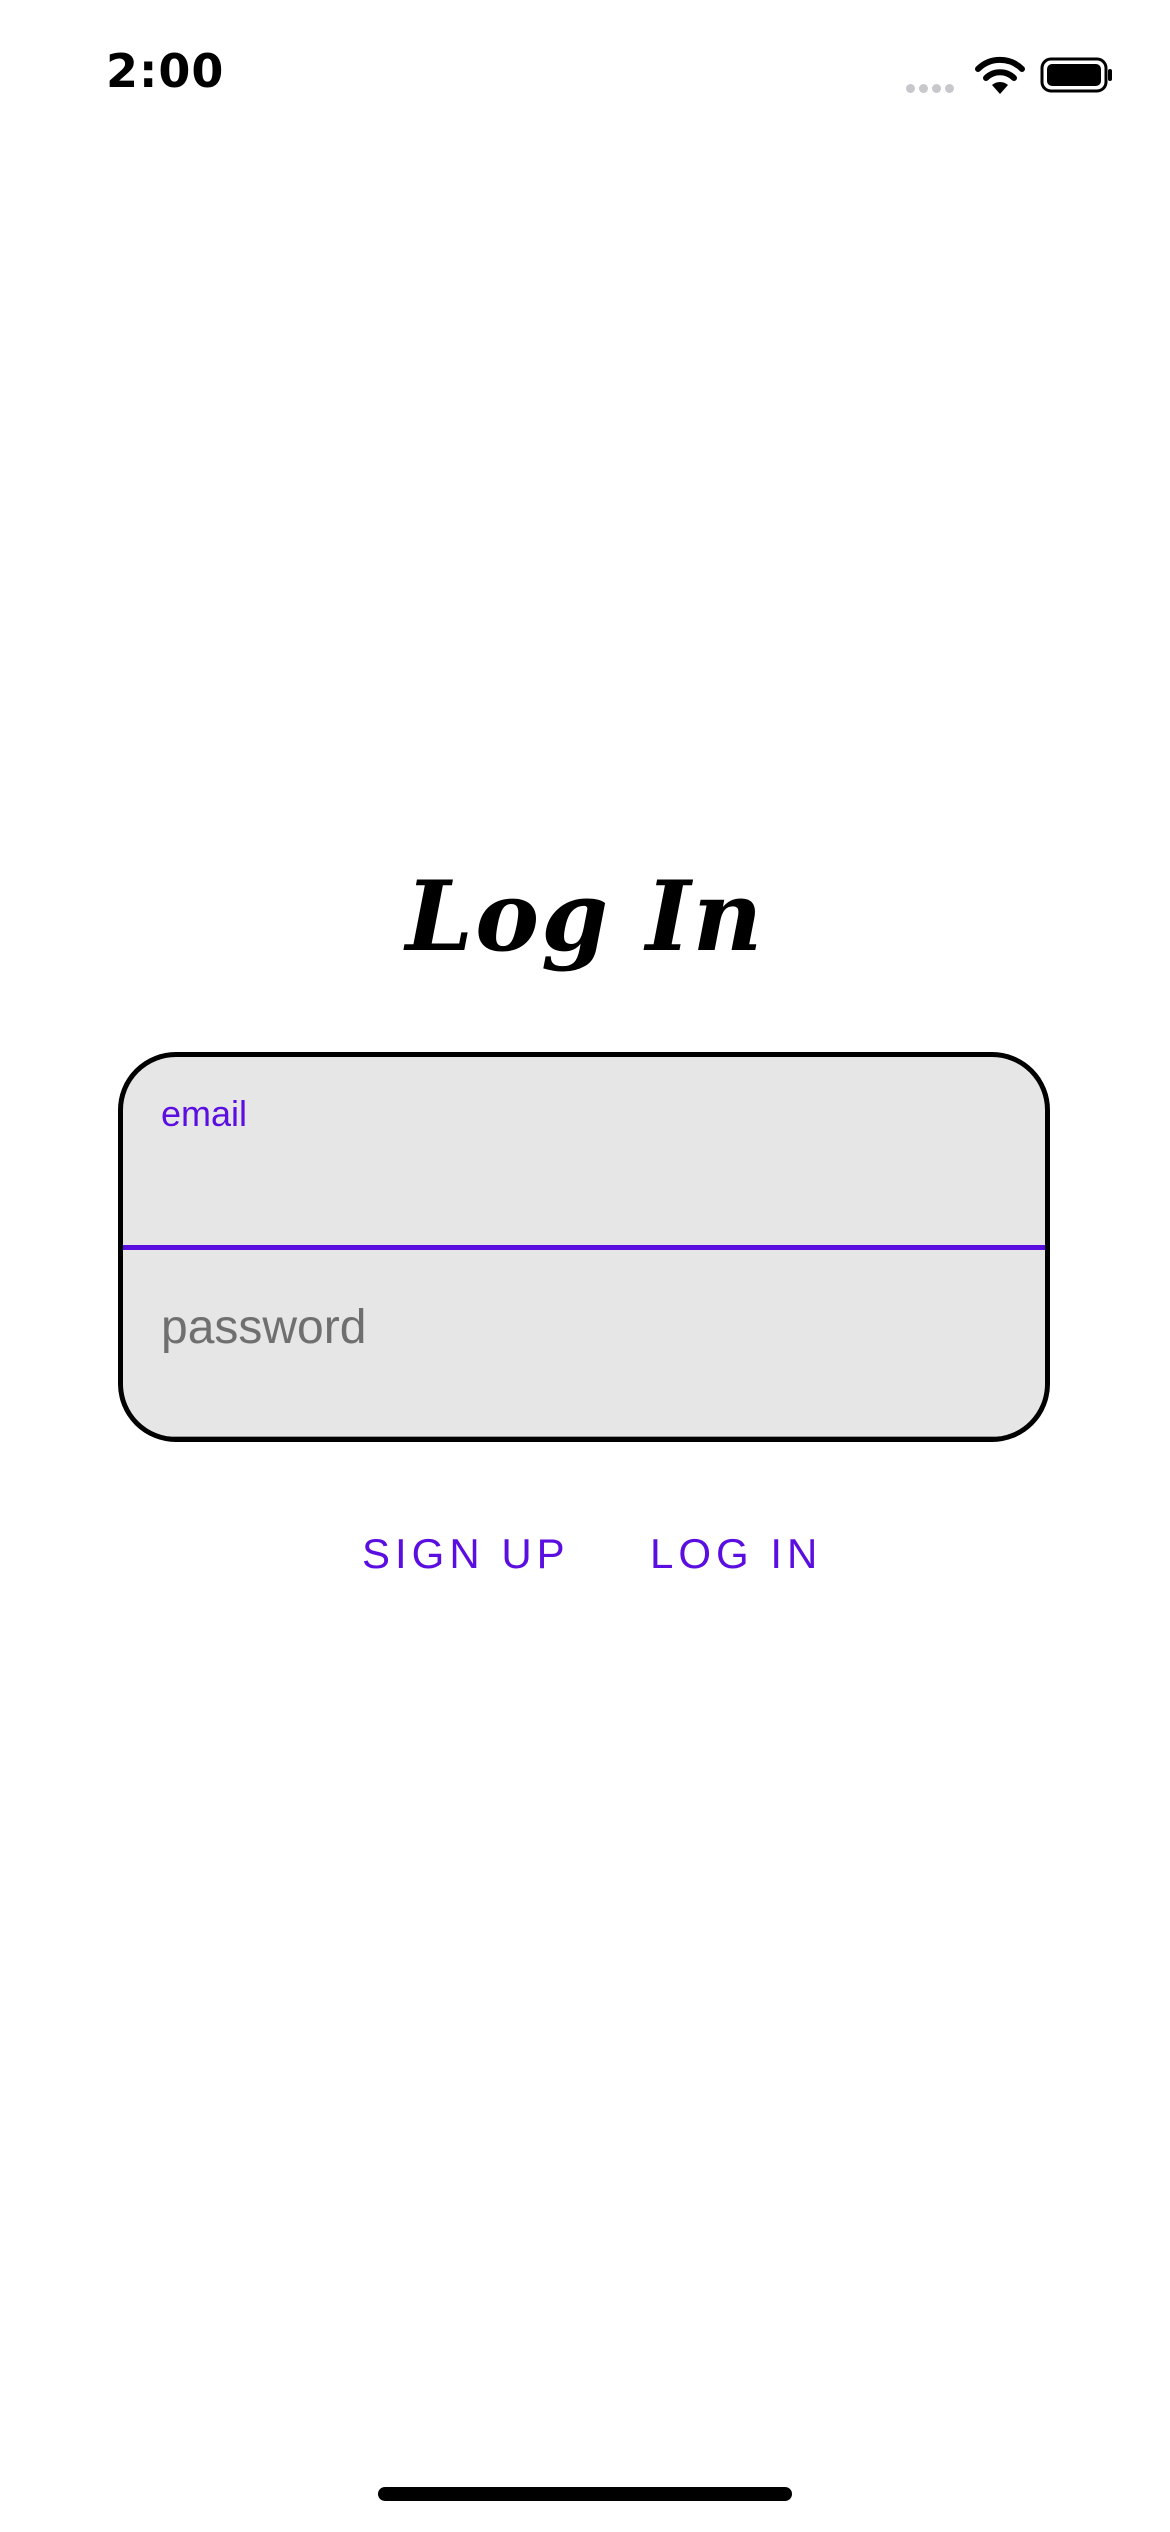 The image size is (1170, 2532). Describe the element at coordinates (585, 1560) in the screenshot. I see `action-buttons: SIGN UP LOG IN` at that location.